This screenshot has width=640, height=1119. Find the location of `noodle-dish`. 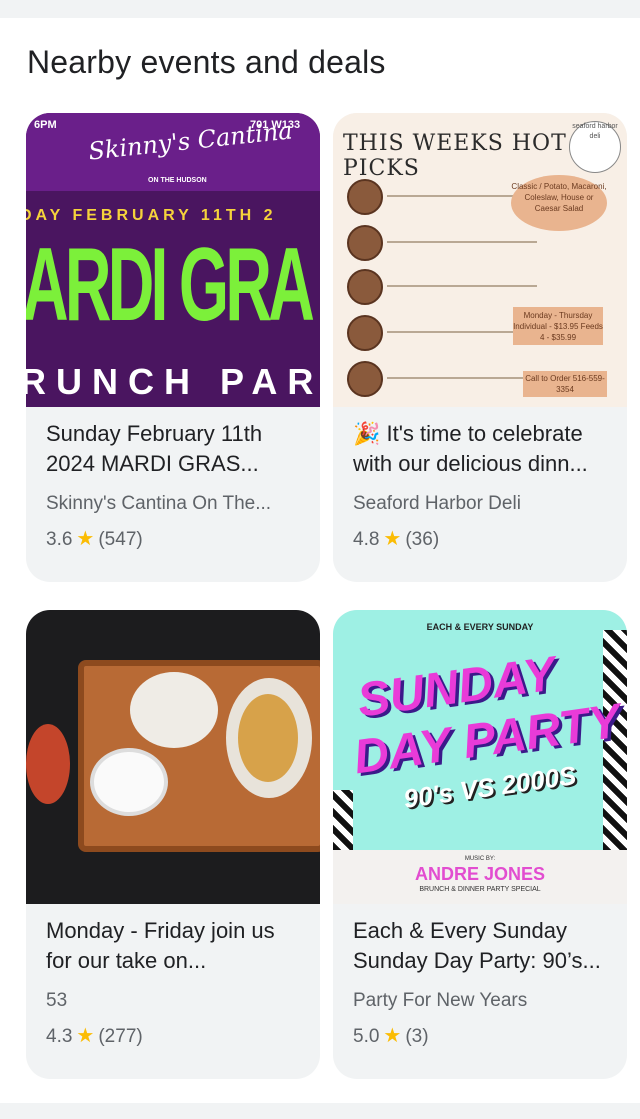

noodle-dish is located at coordinates (268, 738).